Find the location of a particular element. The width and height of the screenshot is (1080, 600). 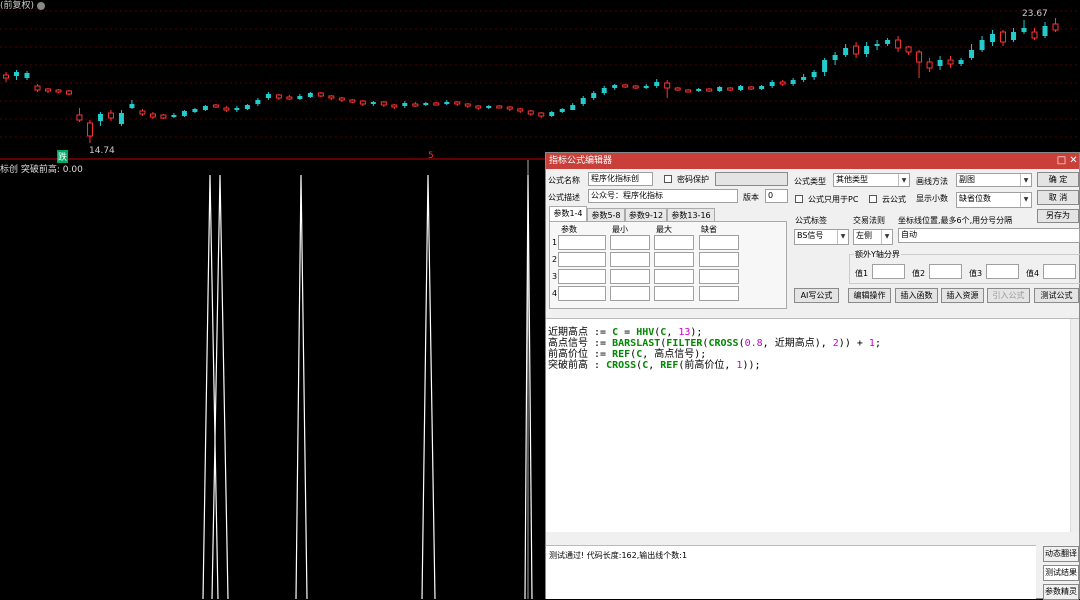

code-scrollbar is located at coordinates (1074, 425).